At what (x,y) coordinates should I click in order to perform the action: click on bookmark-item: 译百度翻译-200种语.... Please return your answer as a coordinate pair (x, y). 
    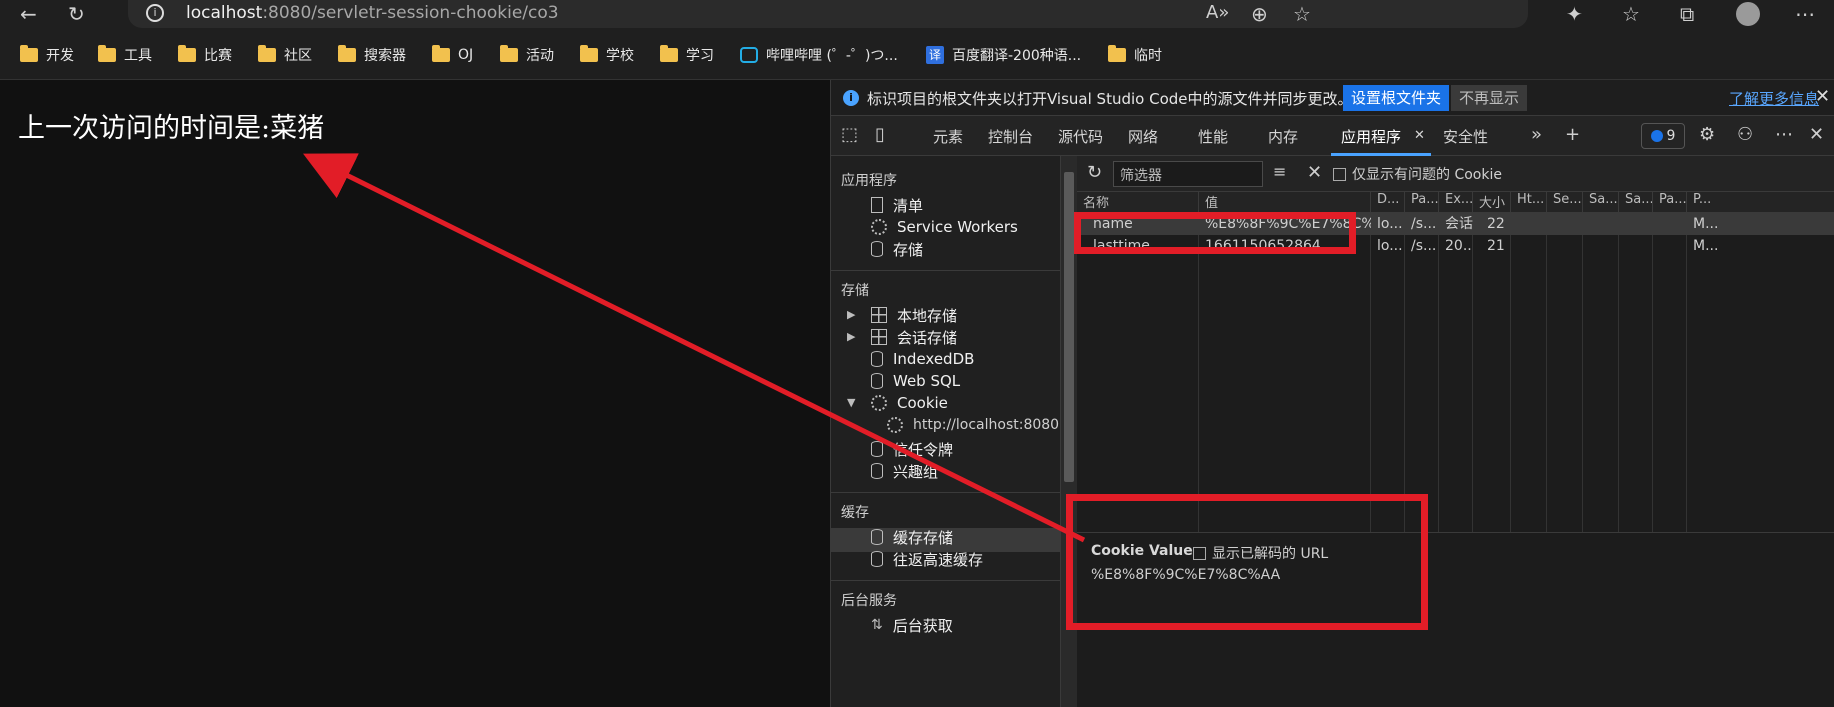
    Looking at the image, I should click on (1003, 55).